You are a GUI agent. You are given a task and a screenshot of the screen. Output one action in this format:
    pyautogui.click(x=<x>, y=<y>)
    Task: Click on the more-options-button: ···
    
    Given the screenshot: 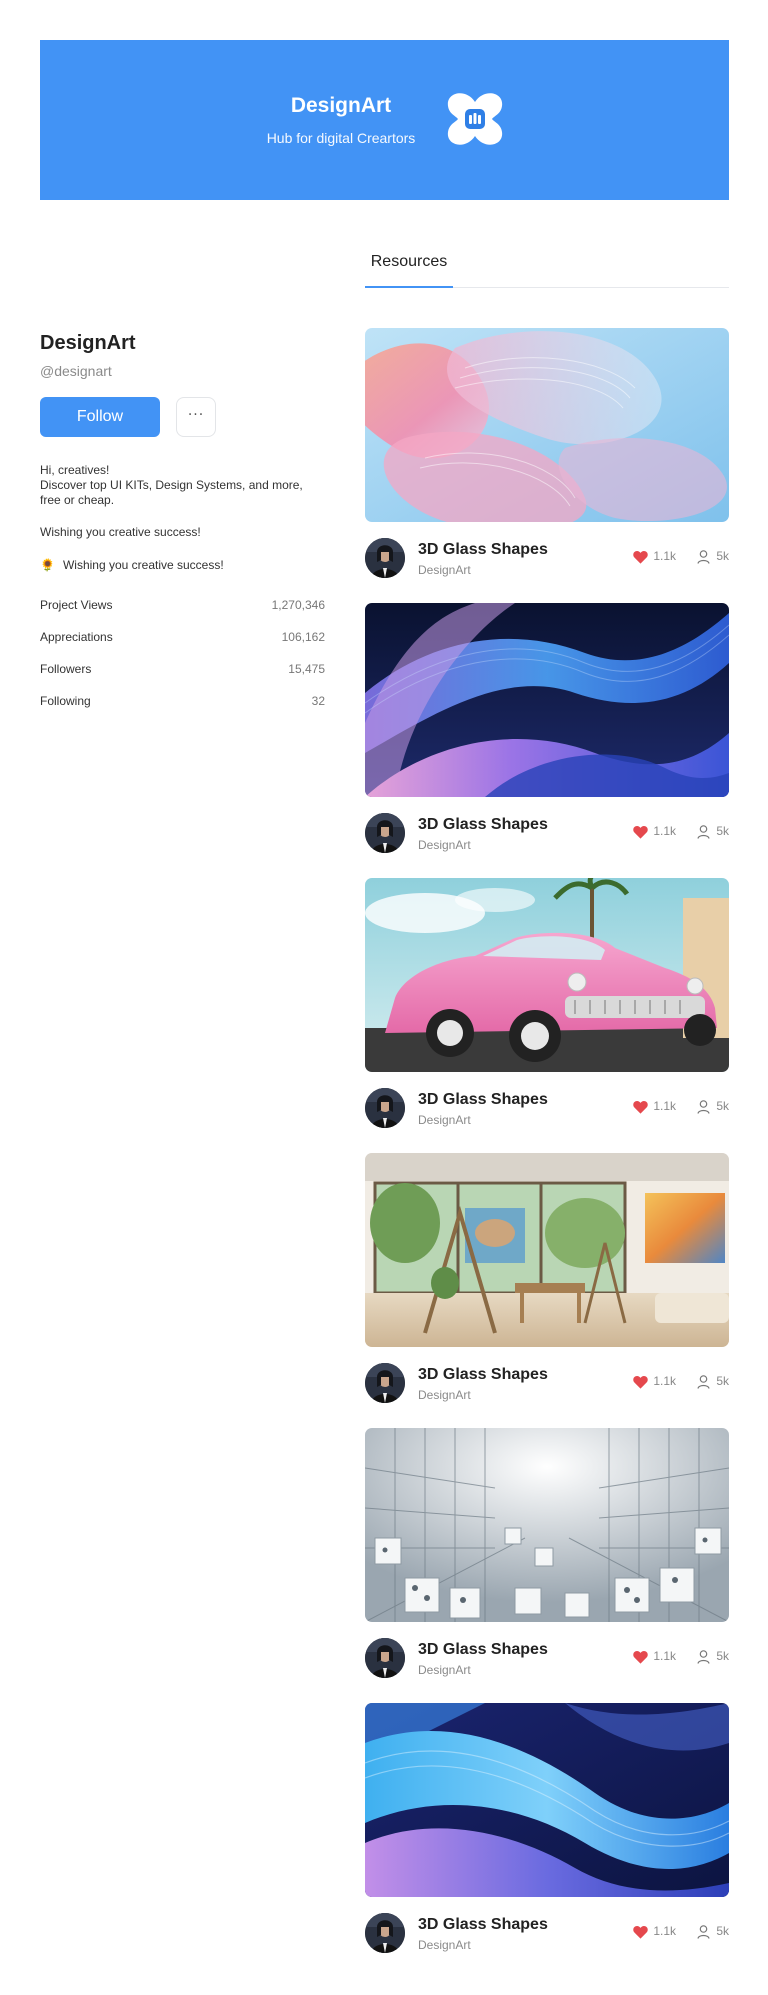 What is the action you would take?
    pyautogui.click(x=196, y=417)
    